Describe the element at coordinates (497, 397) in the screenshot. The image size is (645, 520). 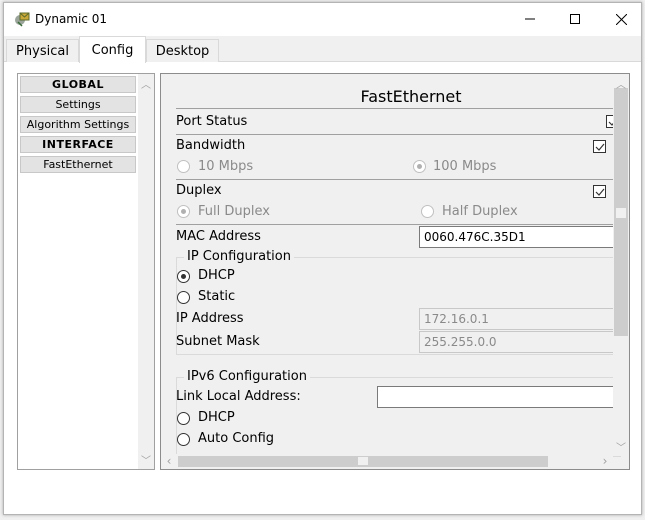
I see `link-local-address-field` at that location.